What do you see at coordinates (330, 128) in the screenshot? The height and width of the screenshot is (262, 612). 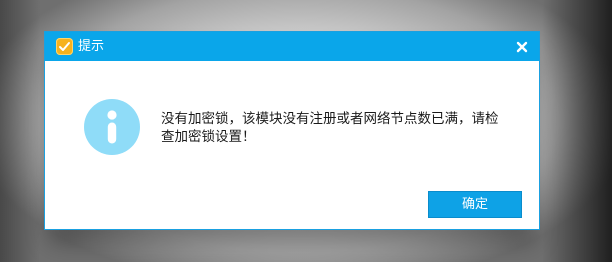 I see `dialog-message: 没有加密锁，该模块没有注册或者网络节点数已满，请检查加密锁设置！` at bounding box center [330, 128].